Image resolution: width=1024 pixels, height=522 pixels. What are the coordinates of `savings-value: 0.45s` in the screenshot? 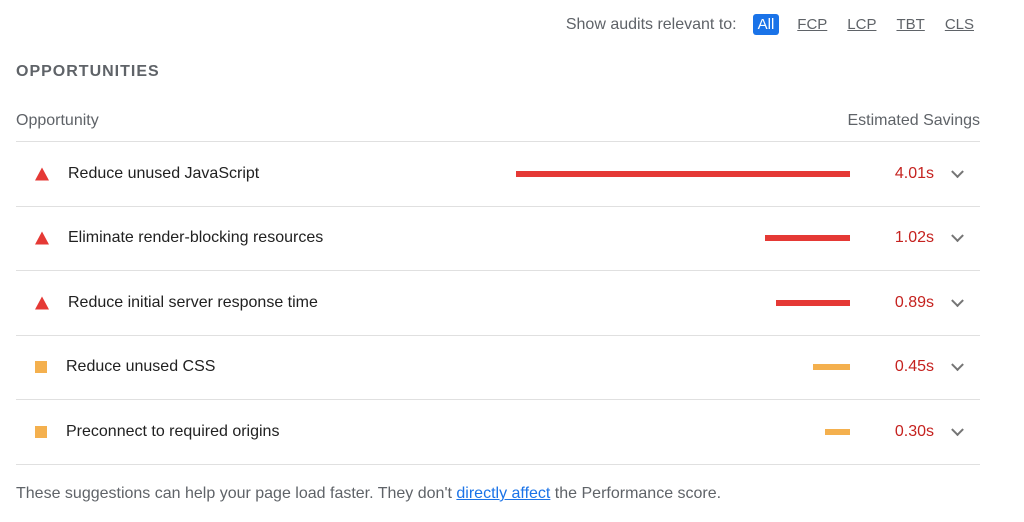 It's located at (914, 367).